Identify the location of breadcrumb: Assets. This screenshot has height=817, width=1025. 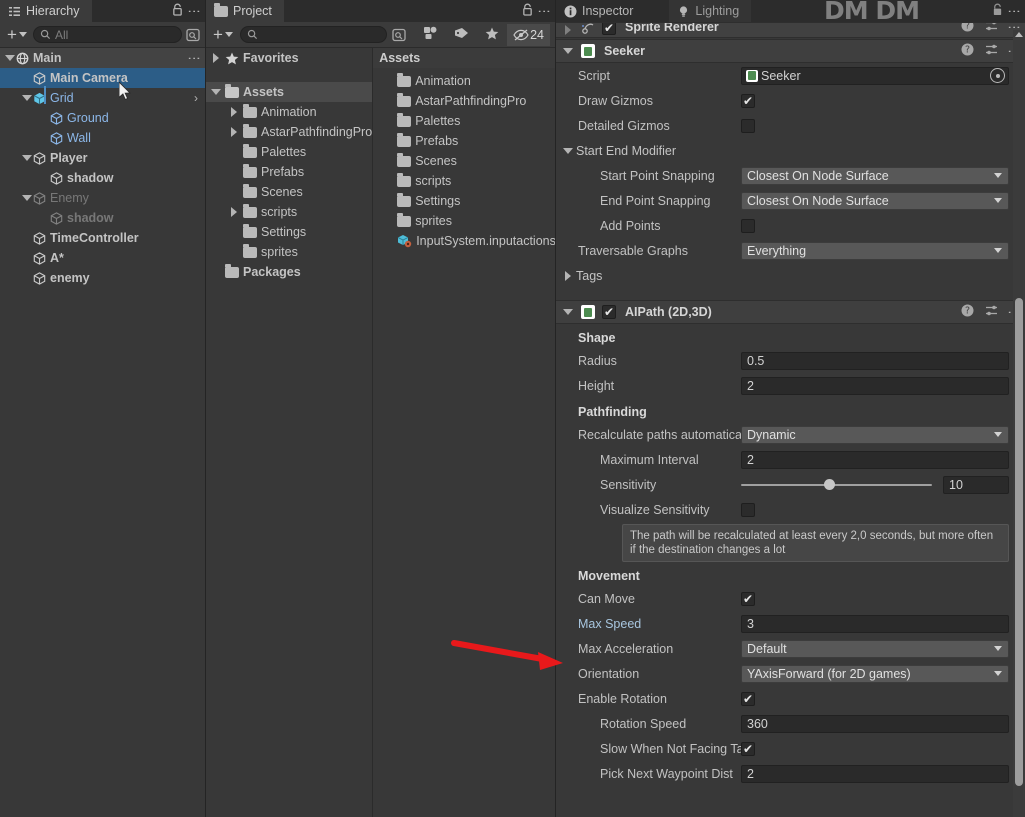
(464, 58).